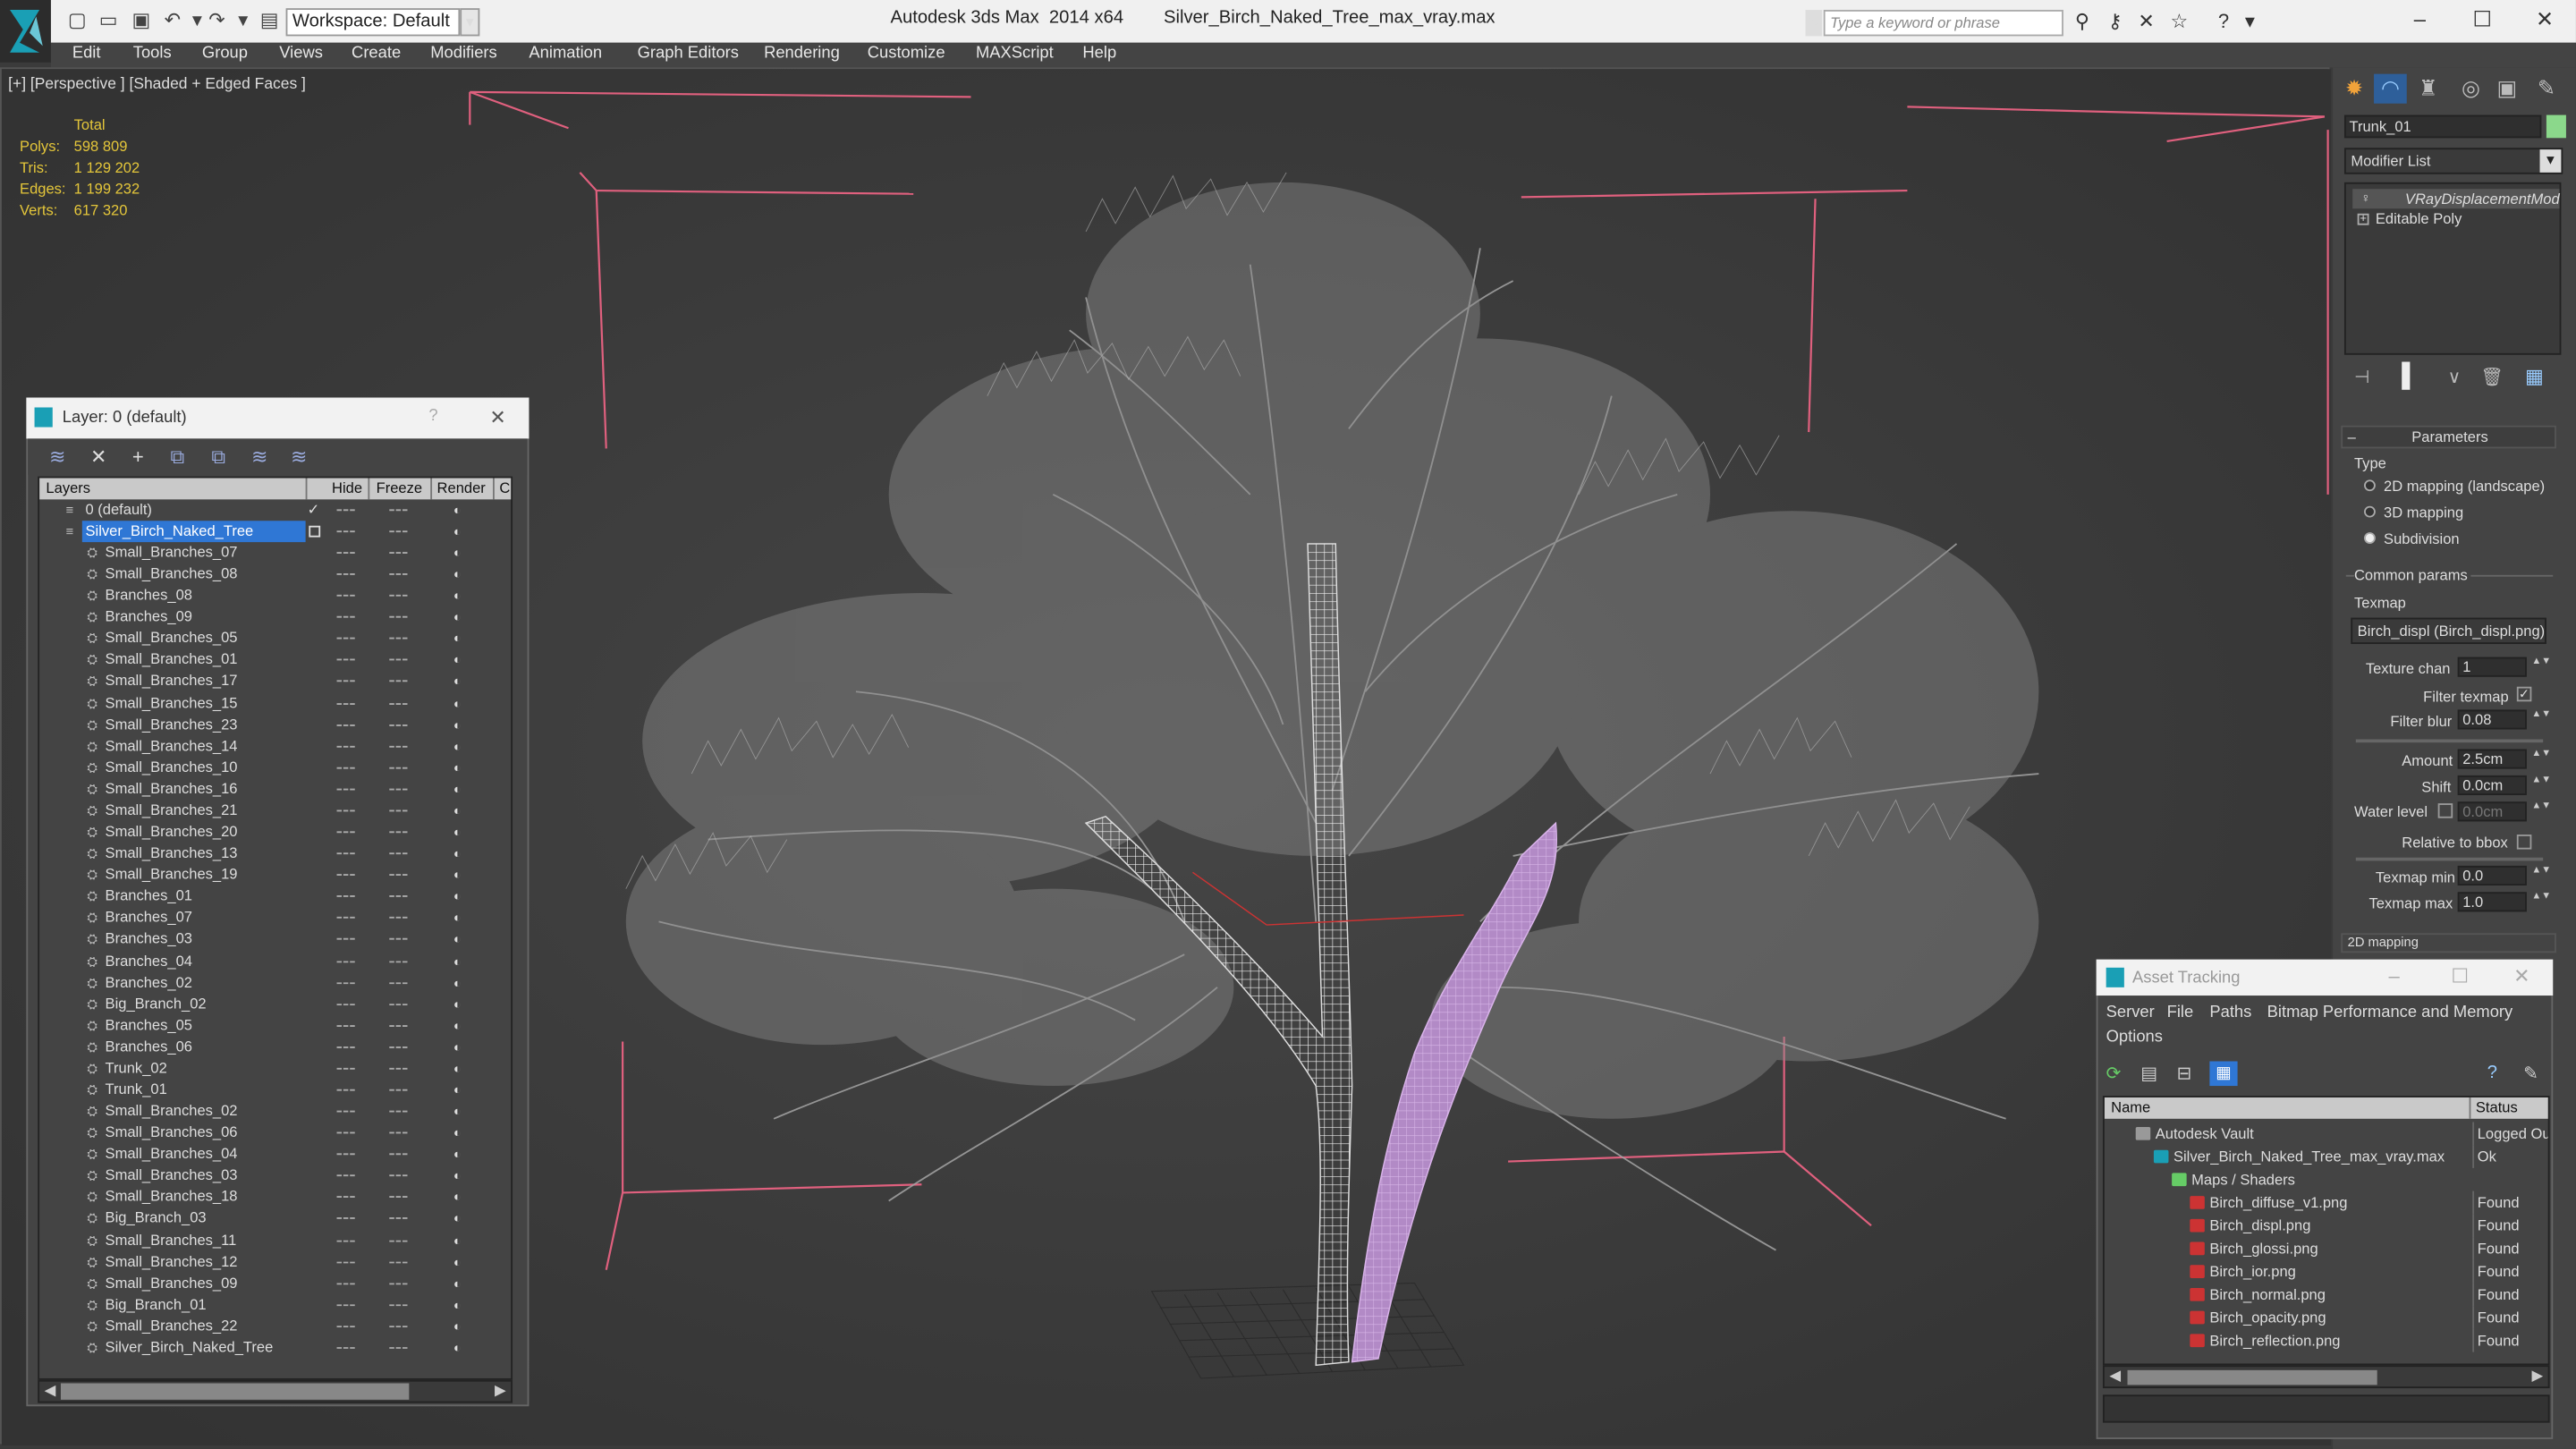  I want to click on make-unique-icon: ∨, so click(2455, 377).